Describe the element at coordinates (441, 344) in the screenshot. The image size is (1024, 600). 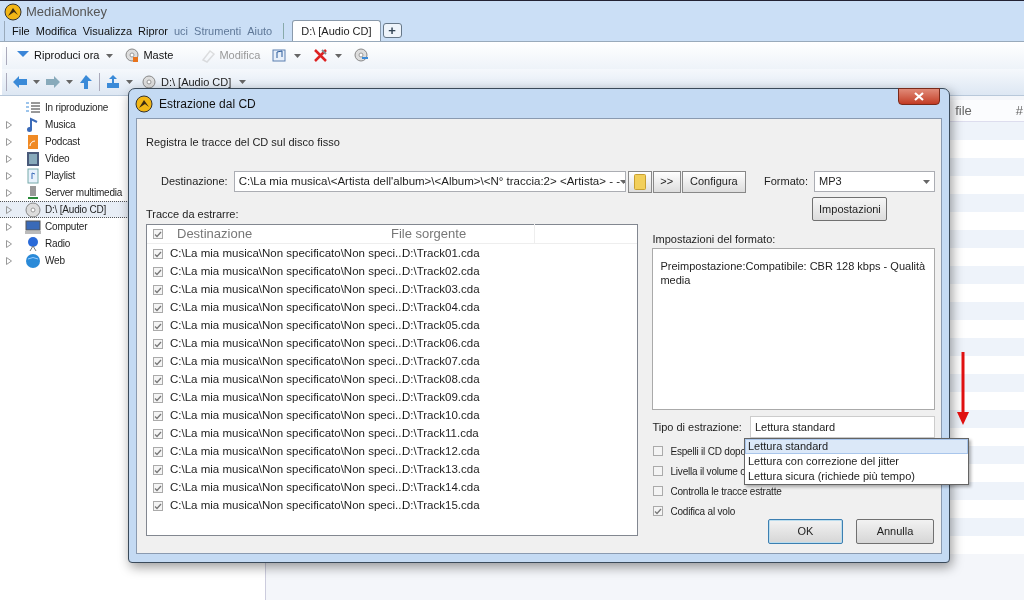
I see `table-cell-text: D:\Track06.cda` at that location.